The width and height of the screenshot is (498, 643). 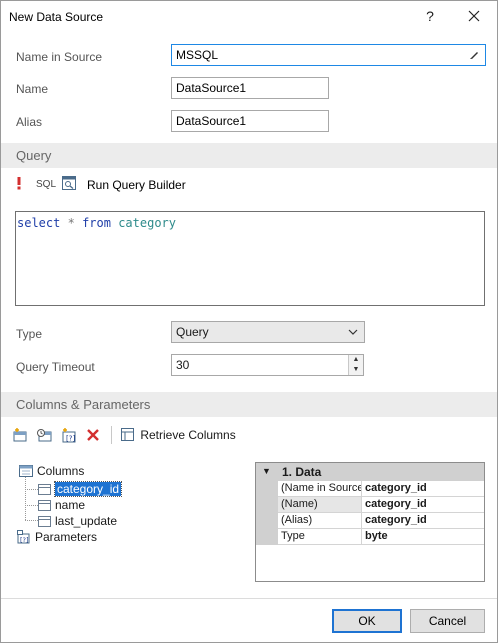 I want to click on retrieve-columns-button: Retrieve Columns, so click(x=178, y=435).